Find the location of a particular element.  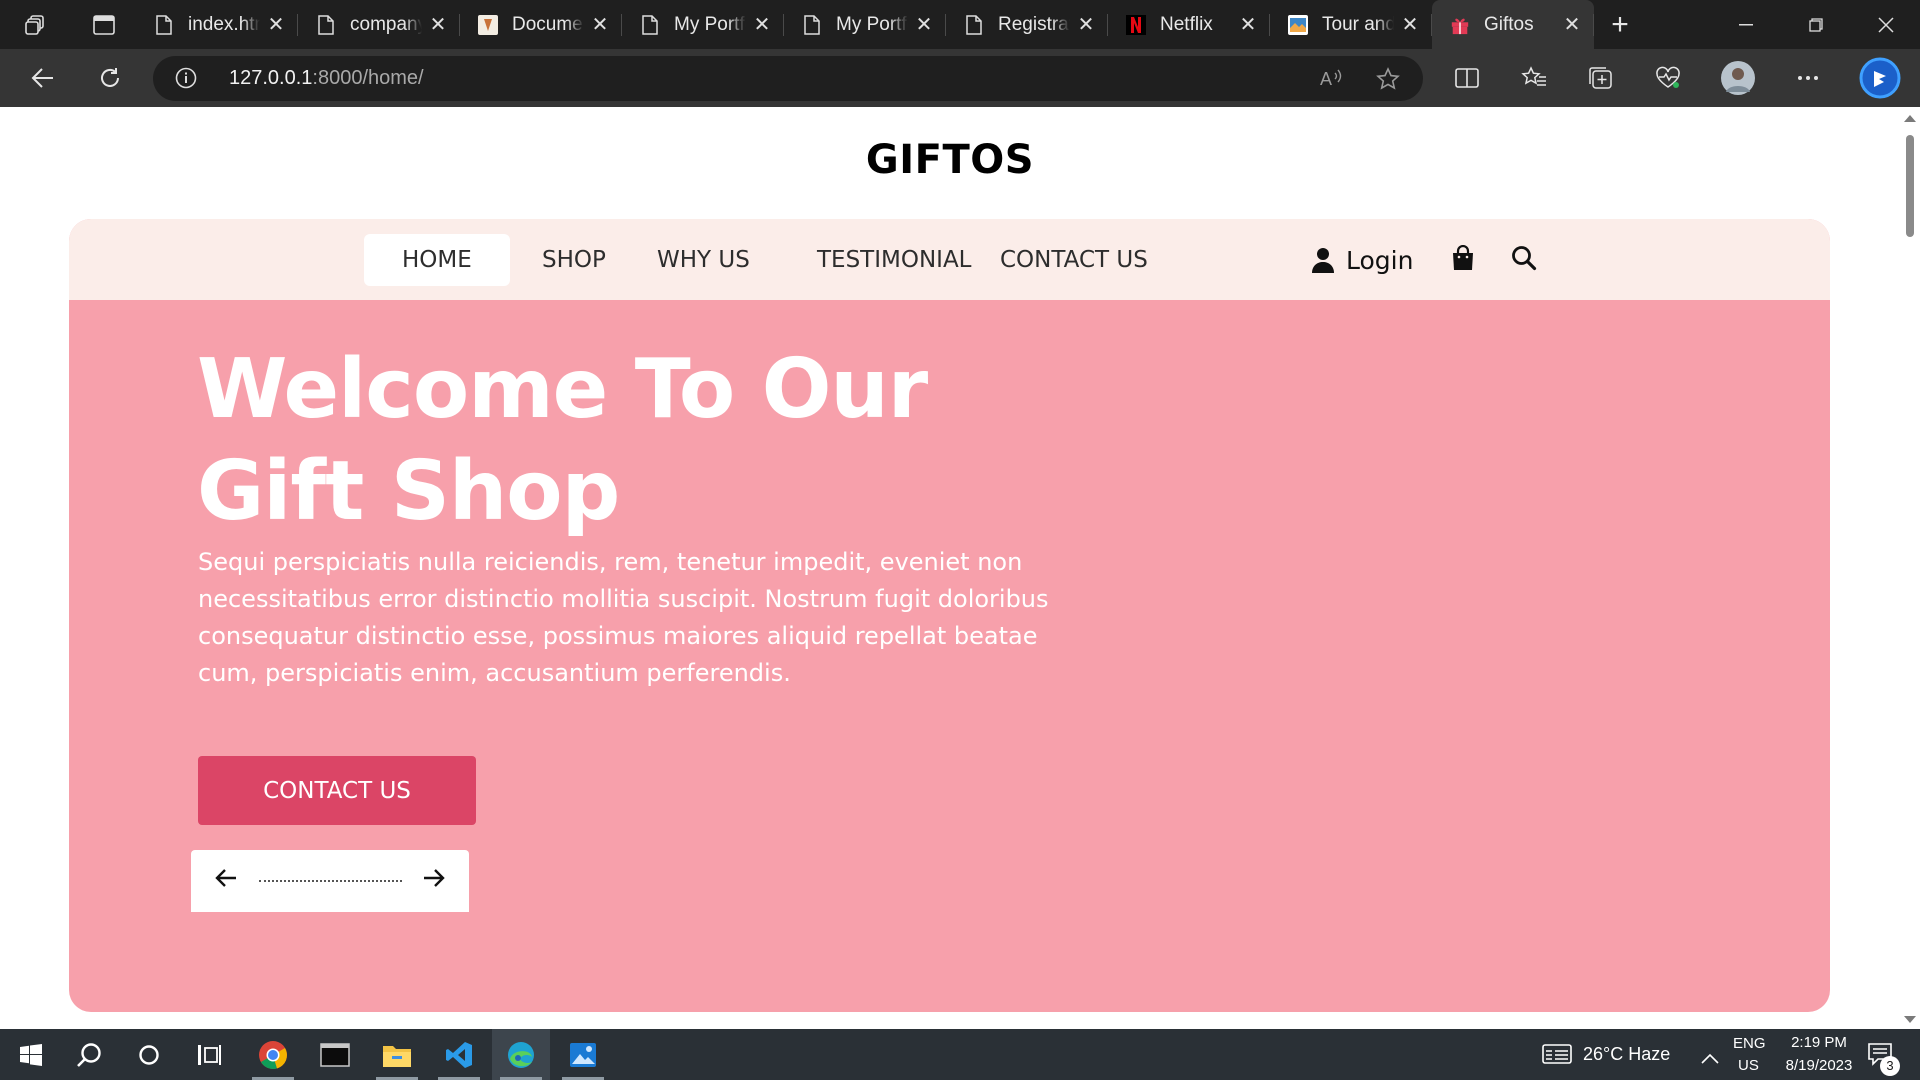

tab-title: company is located at coordinates (386, 24).